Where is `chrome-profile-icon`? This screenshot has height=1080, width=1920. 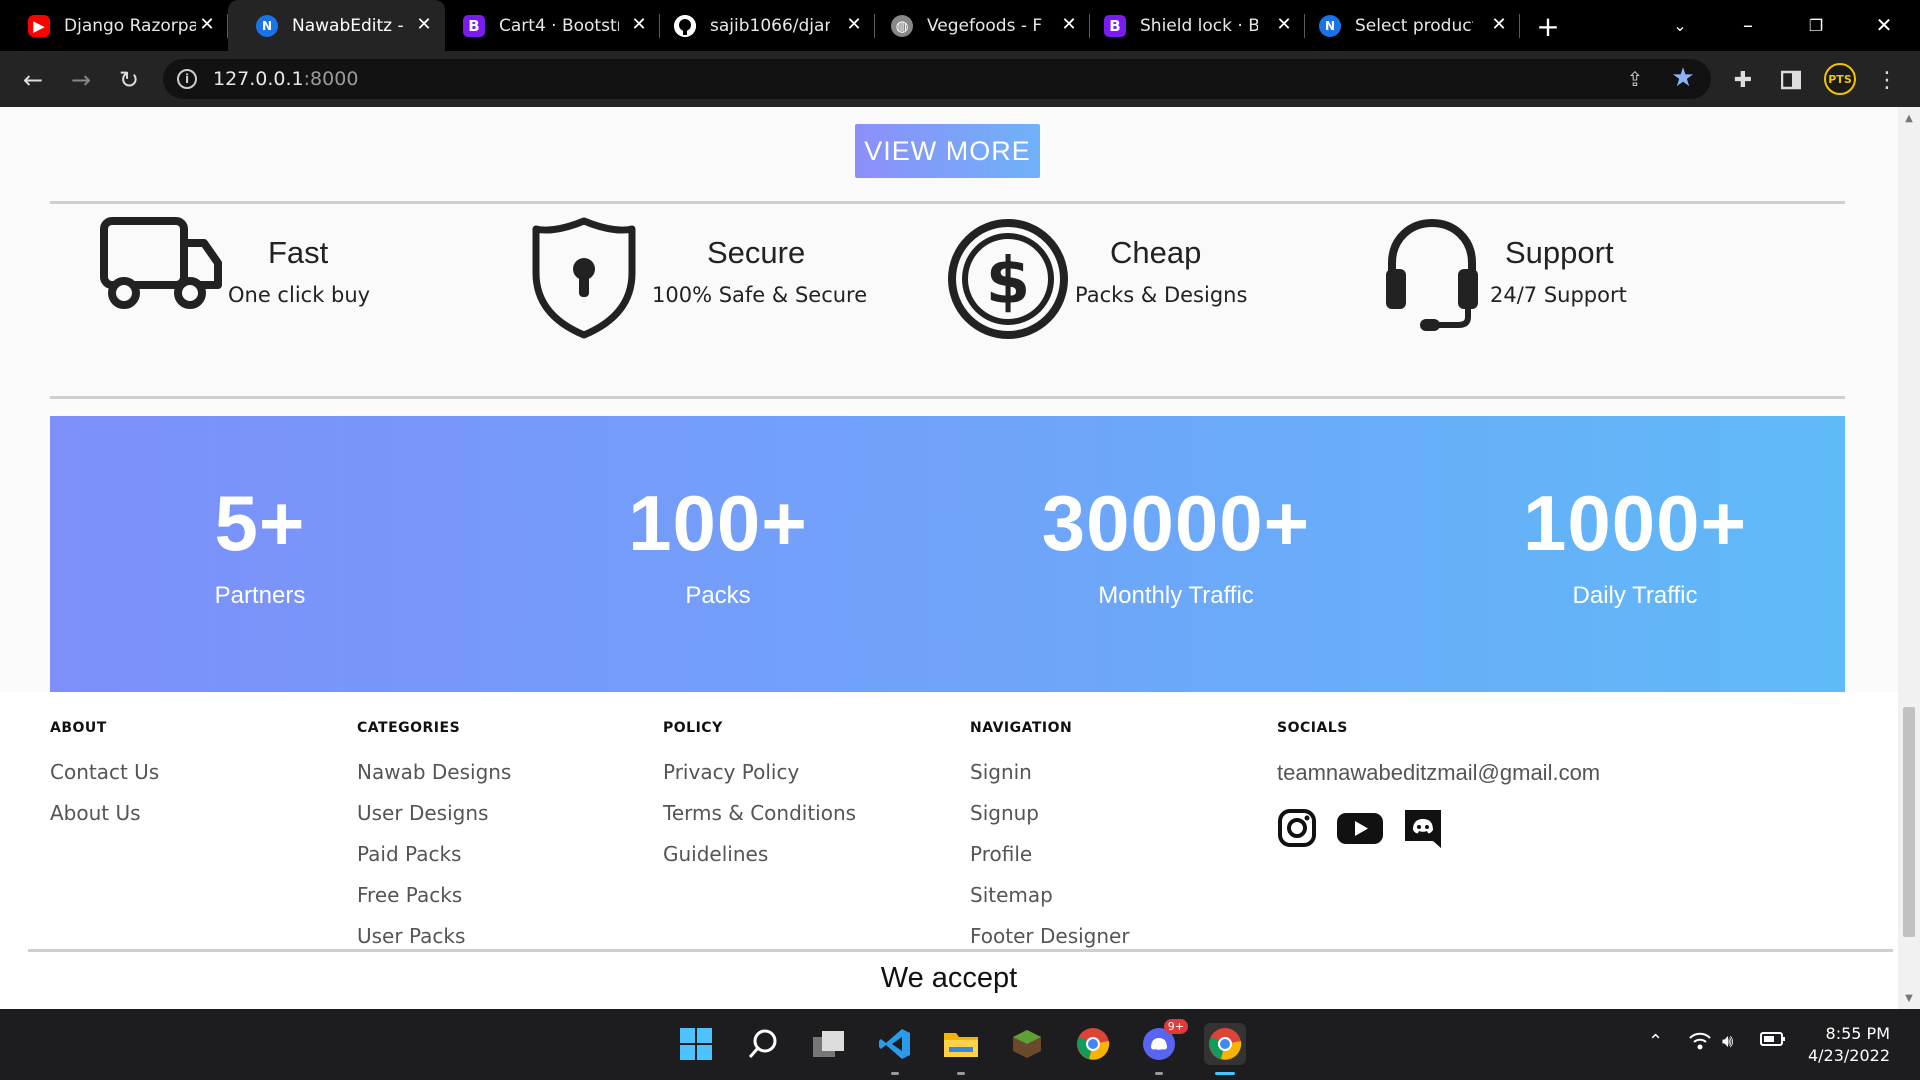 chrome-profile-icon is located at coordinates (1225, 1049).